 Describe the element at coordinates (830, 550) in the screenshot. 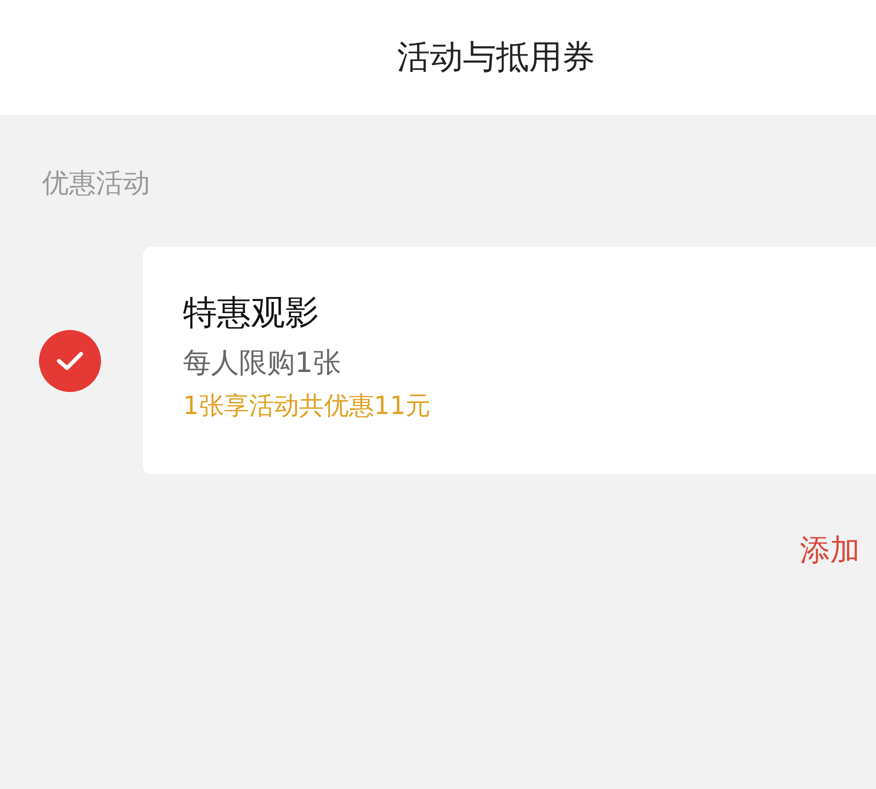

I see `add-link: 添加` at that location.